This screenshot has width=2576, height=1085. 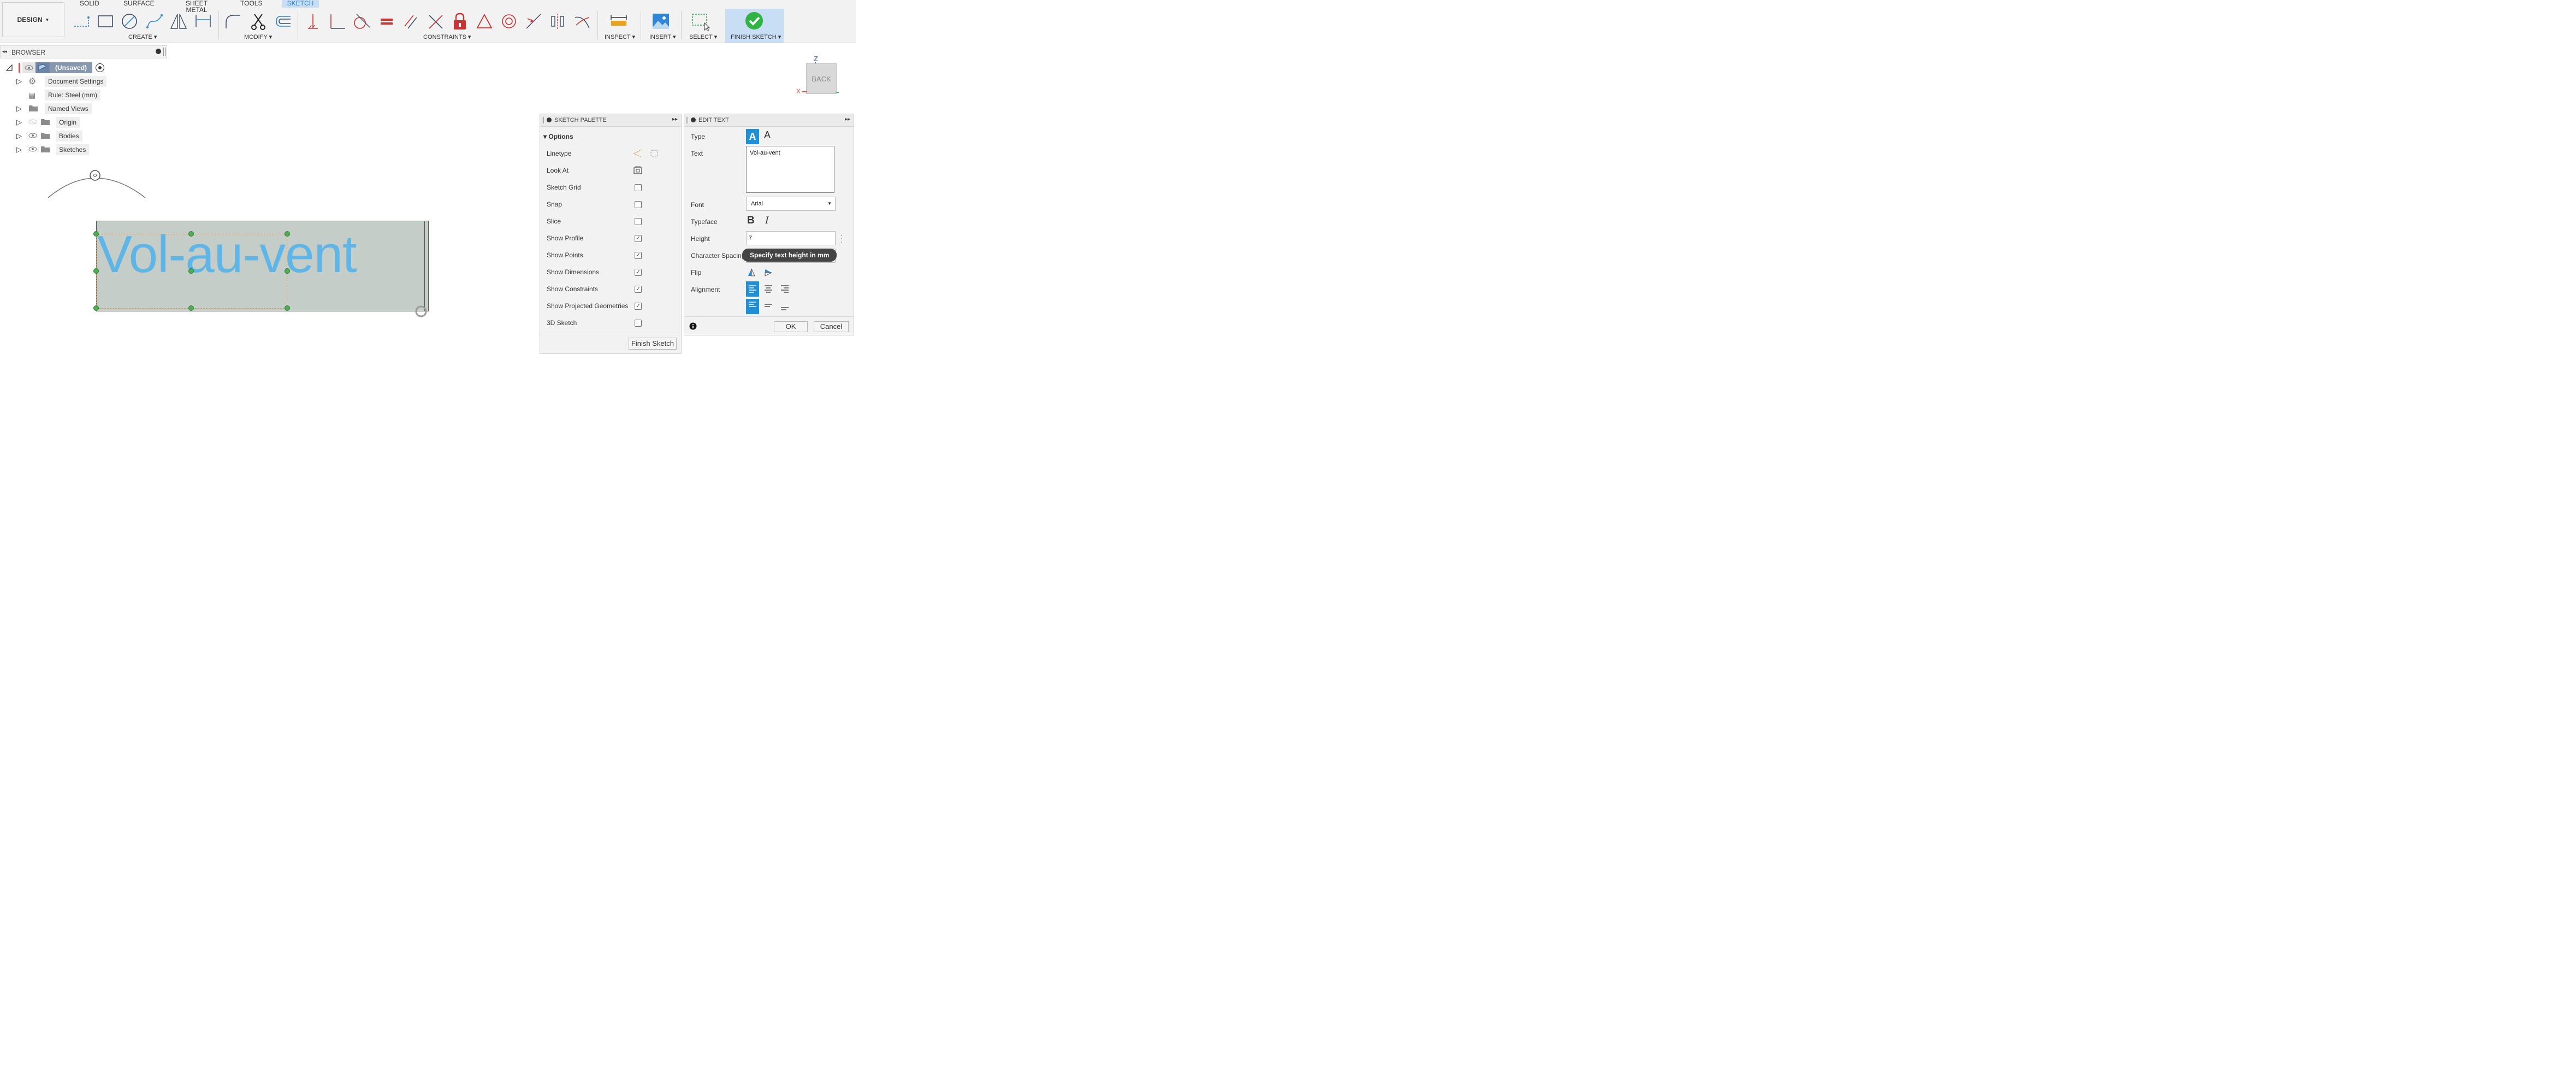 What do you see at coordinates (4, 52) in the screenshot?
I see `collapse-panel-icon: ◂◂` at bounding box center [4, 52].